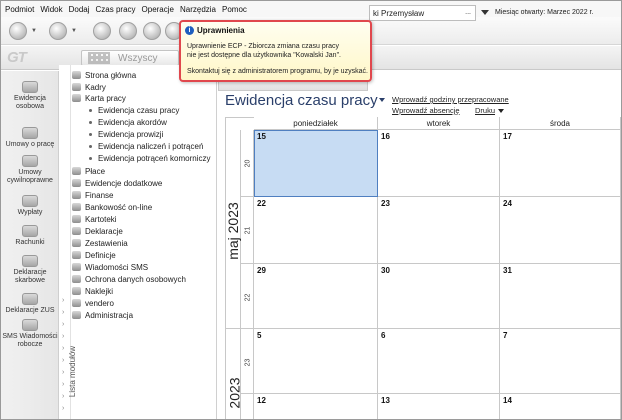 The width and height of the screenshot is (622, 420). Describe the element at coordinates (501, 111) in the screenshot. I see `print-dropdown-icon` at that location.